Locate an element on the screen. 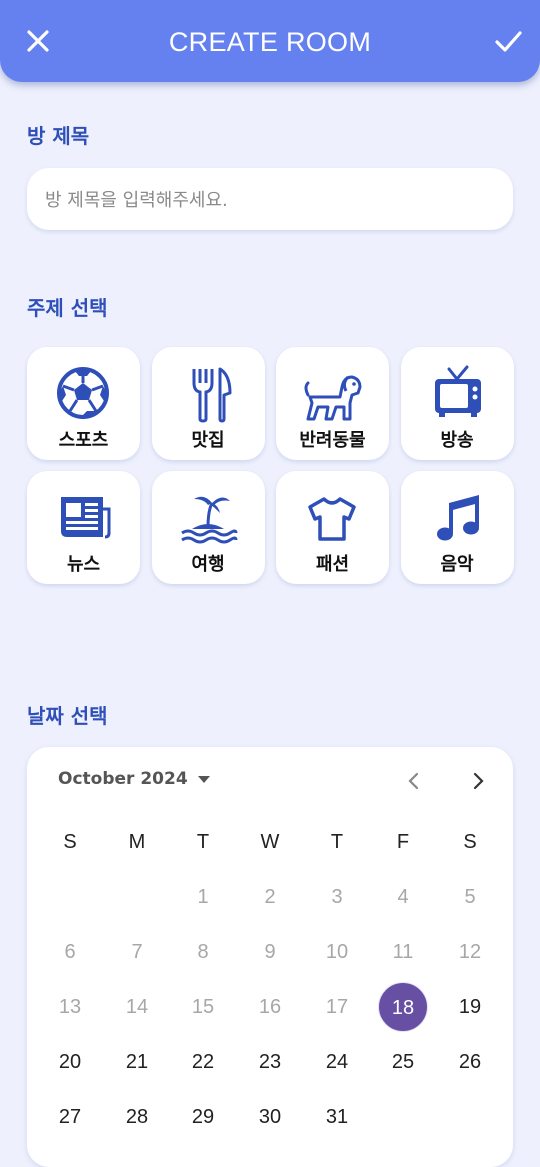 This screenshot has height=1167, width=540. calendar-day: 10 is located at coordinates (337, 952).